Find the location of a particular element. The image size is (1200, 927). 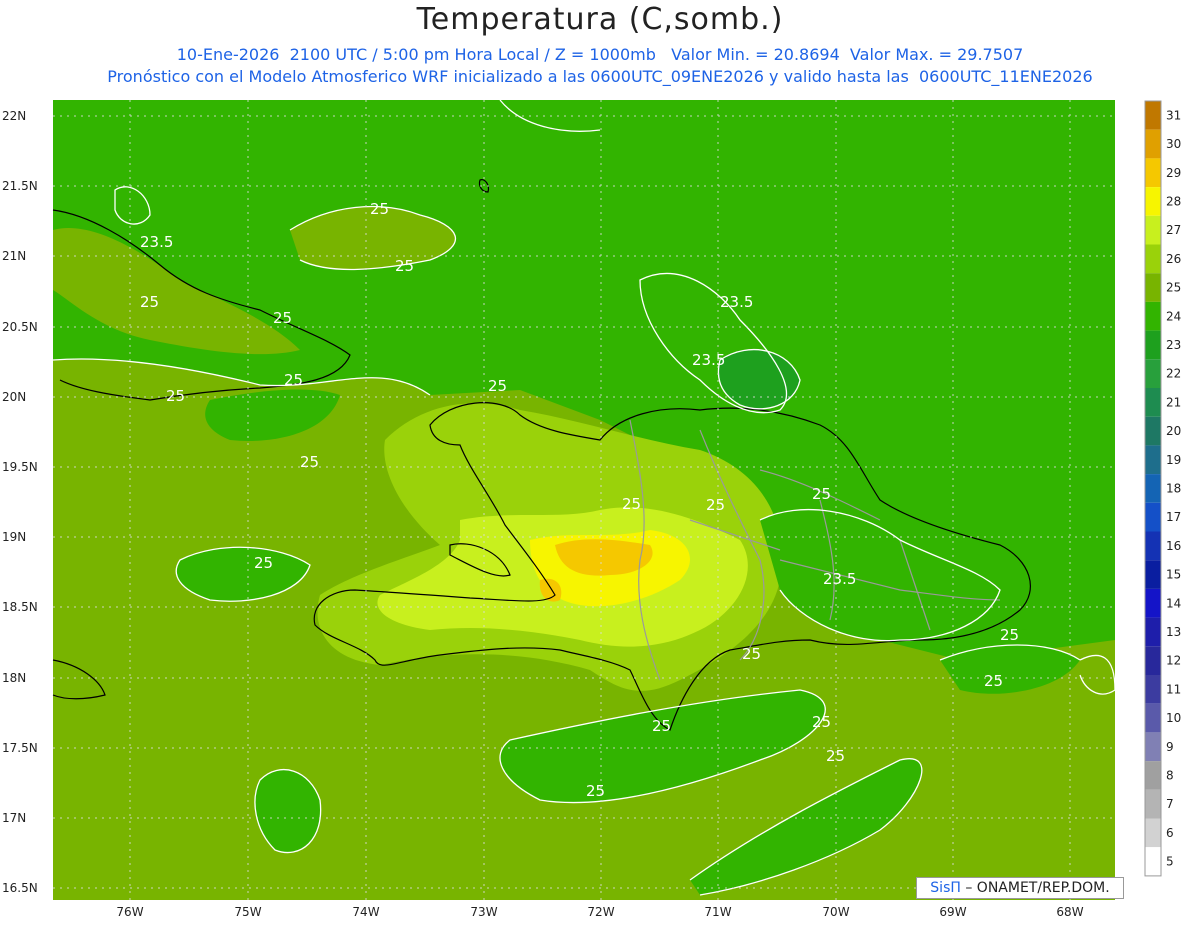

colorbar-label: 5 is located at coordinates (1170, 862).